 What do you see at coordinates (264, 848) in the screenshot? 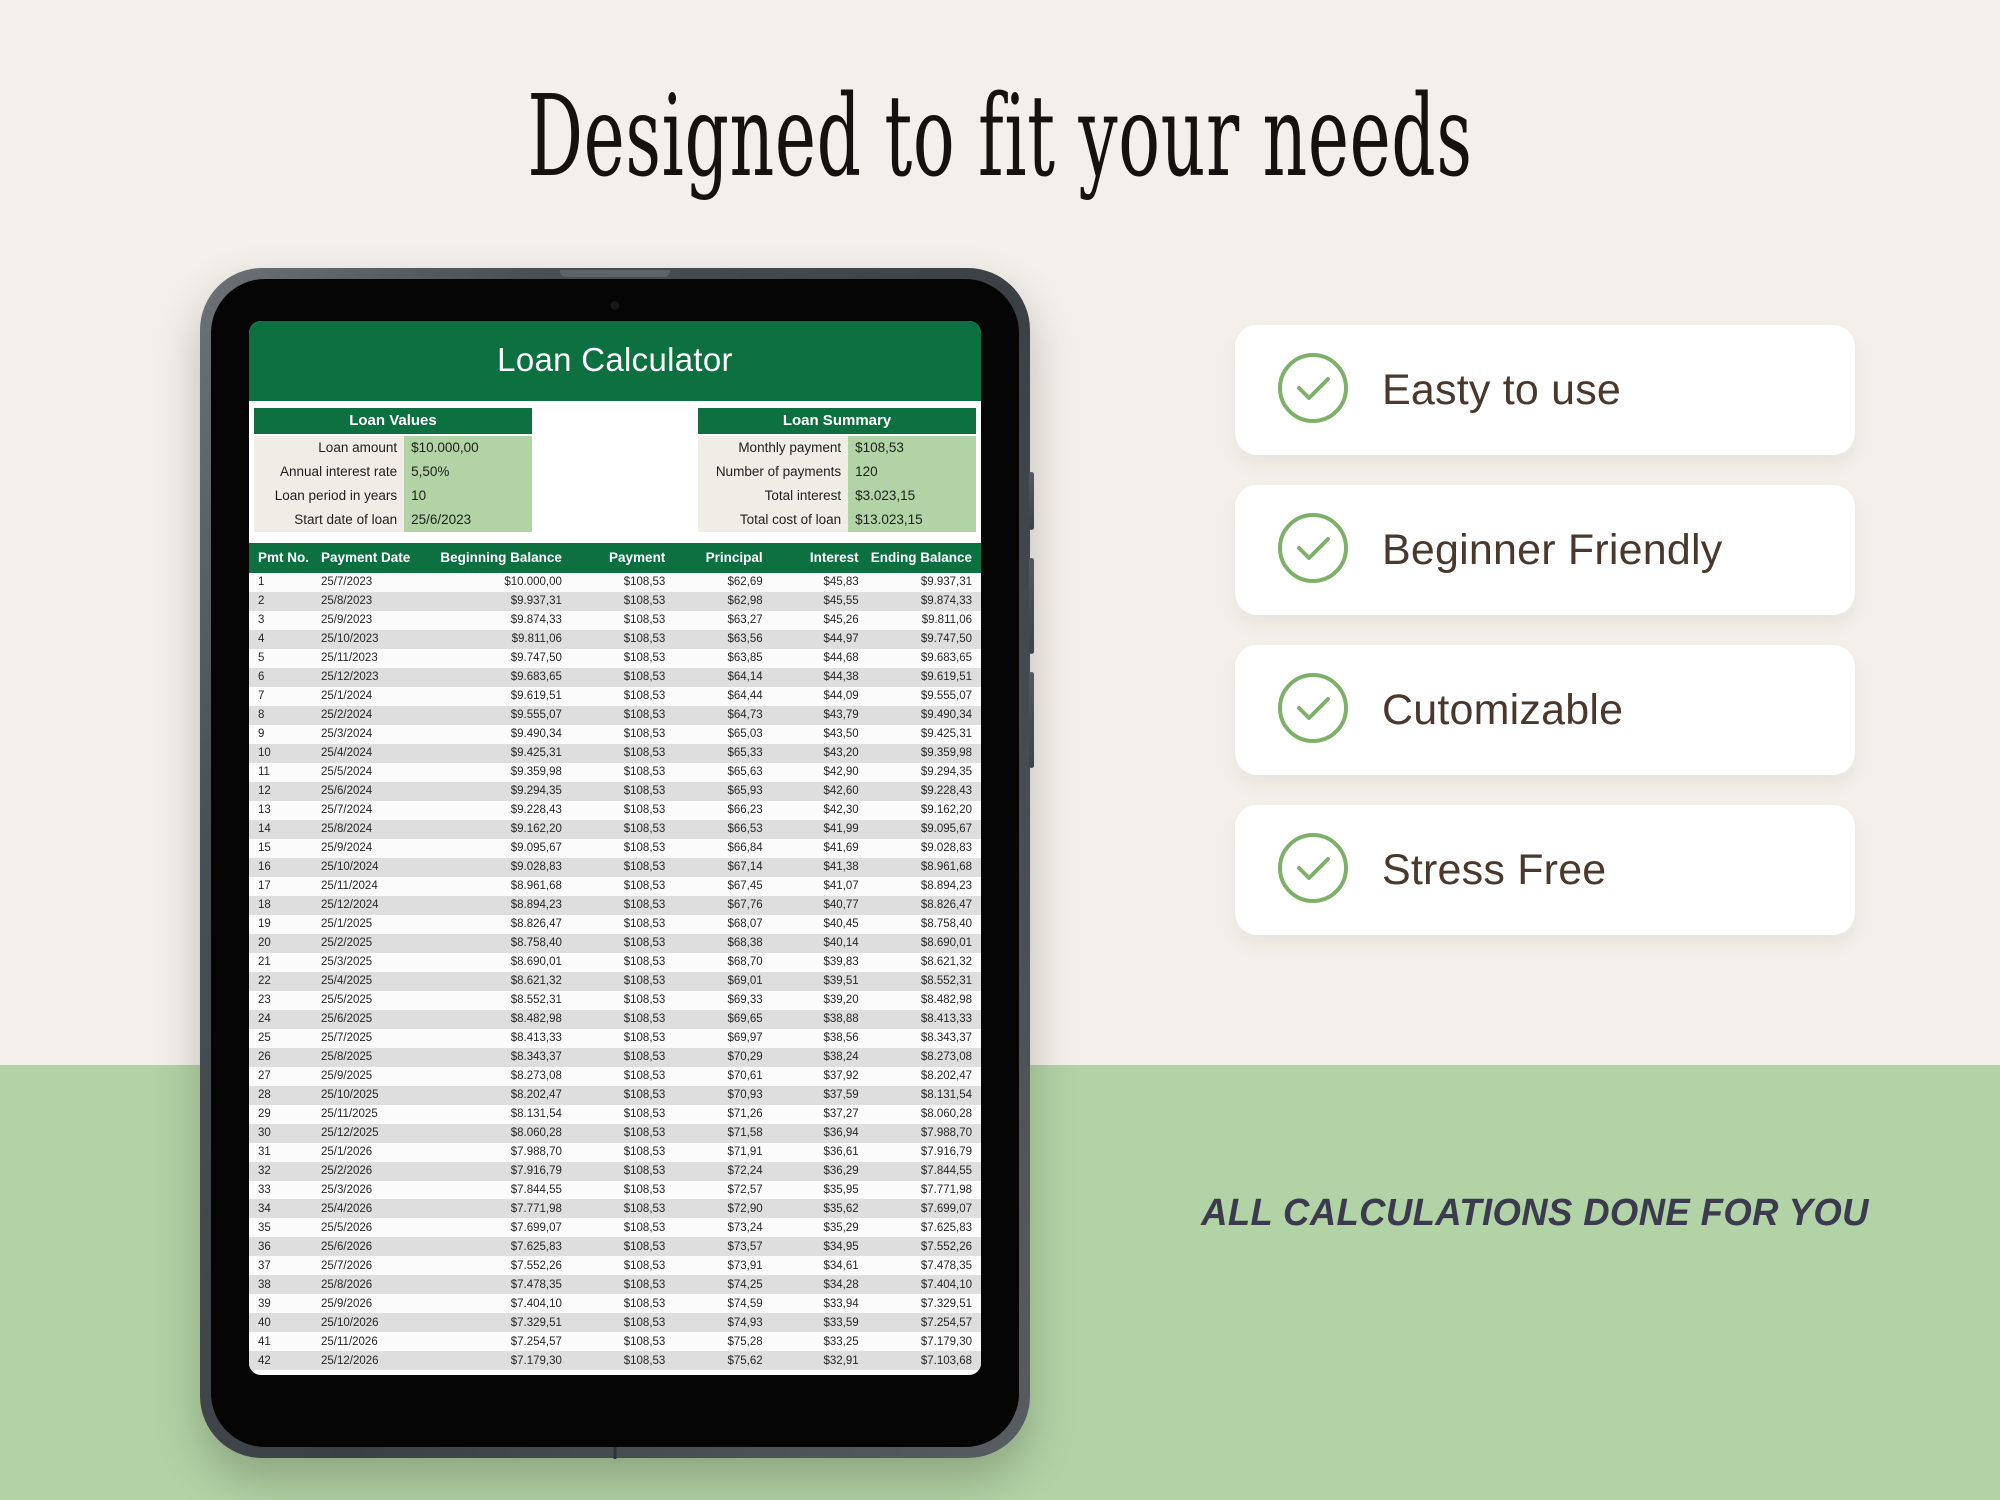
I see `cell-pmt-no: 15` at bounding box center [264, 848].